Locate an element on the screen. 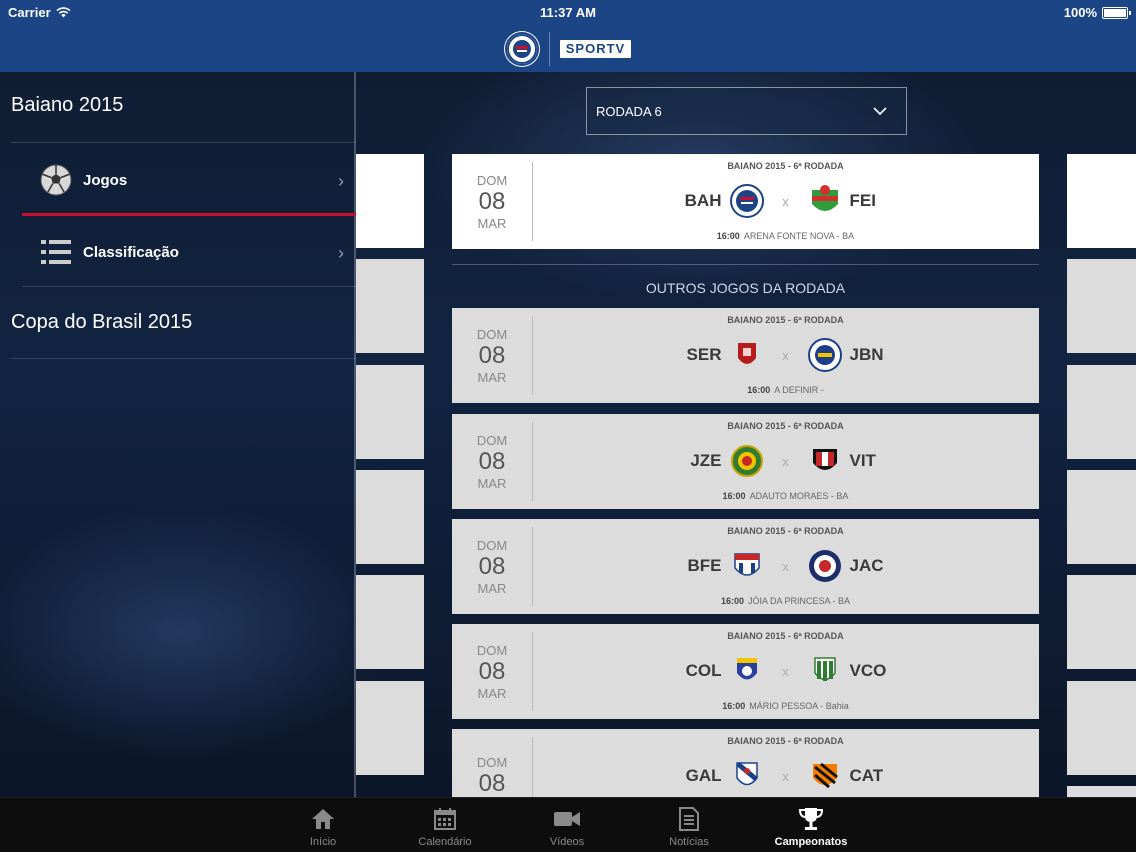  vitoria-crest-icon is located at coordinates (825, 461).